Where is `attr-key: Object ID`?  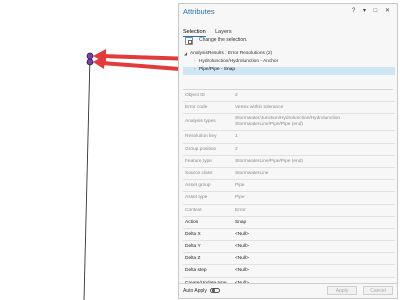 attr-key: Object ID is located at coordinates (195, 95).